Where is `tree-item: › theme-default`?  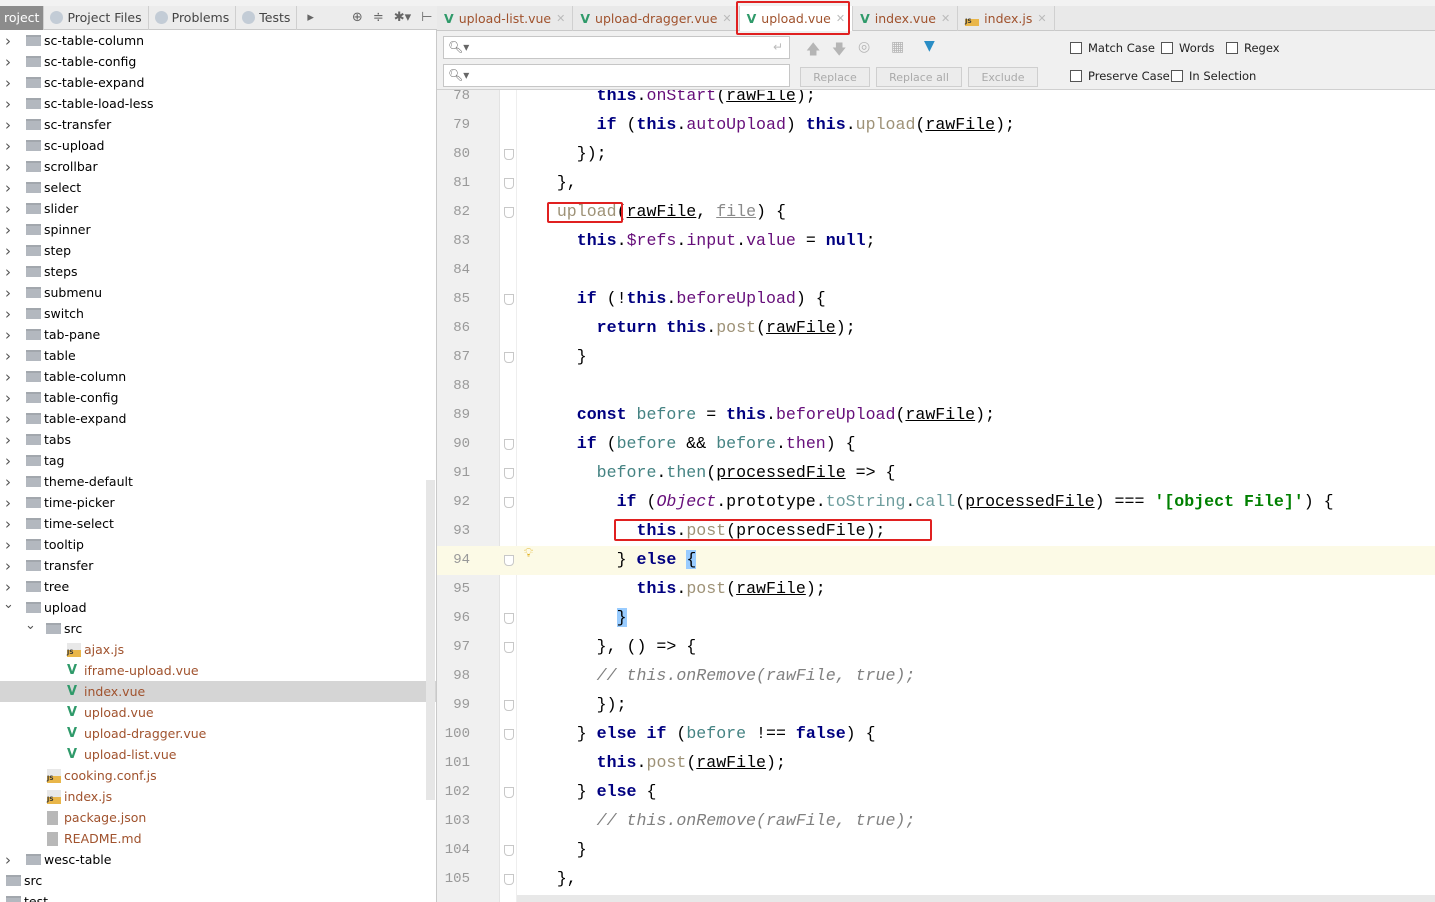 tree-item: › theme-default is located at coordinates (218, 481).